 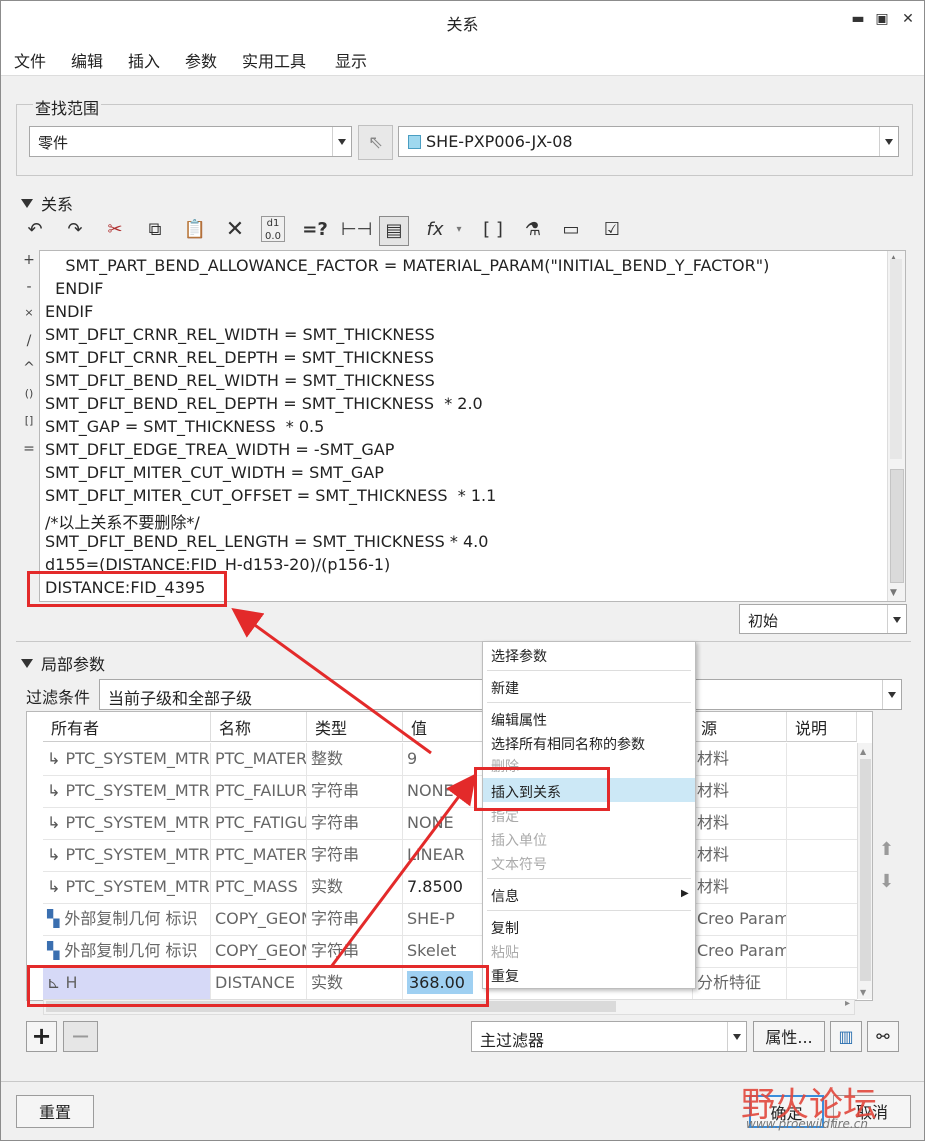 What do you see at coordinates (807, 1124) in the screenshot?
I see `watermark-url: www.proewildfire.cn` at bounding box center [807, 1124].